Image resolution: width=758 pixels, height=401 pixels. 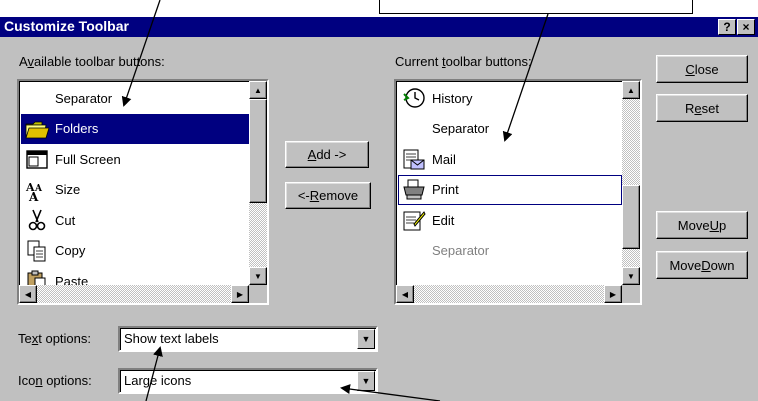 I want to click on list-item: History, so click(x=510, y=98).